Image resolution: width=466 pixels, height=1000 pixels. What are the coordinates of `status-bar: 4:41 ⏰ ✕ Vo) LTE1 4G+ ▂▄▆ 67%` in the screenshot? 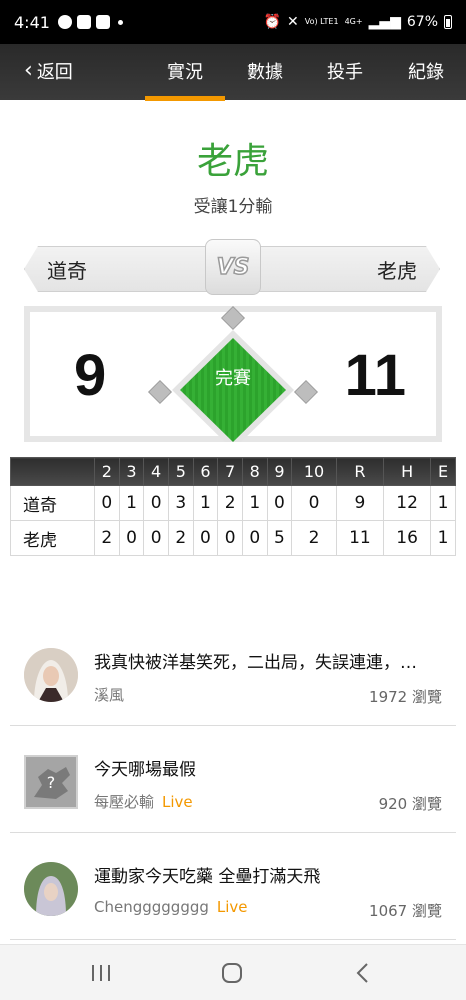 It's located at (233, 22).